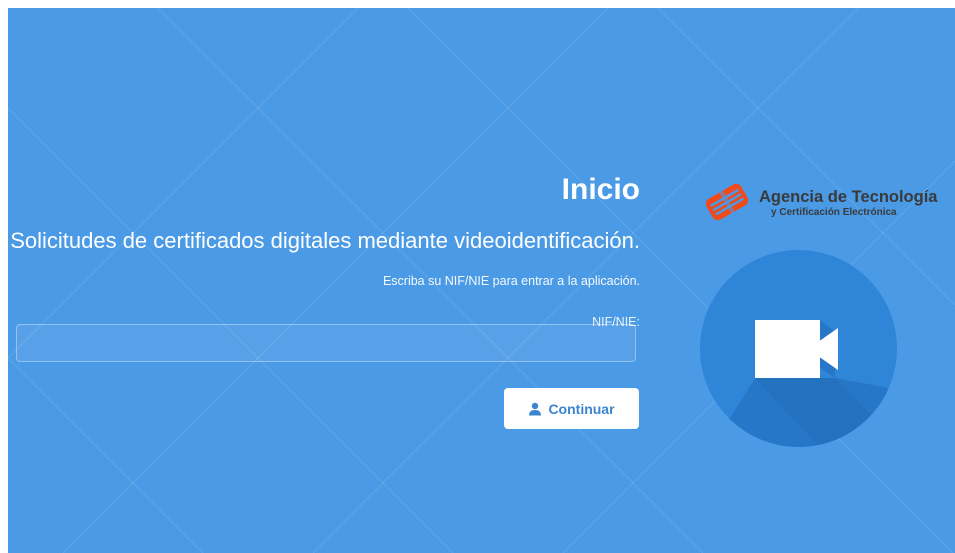 Image resolution: width=955 pixels, height=553 pixels. What do you see at coordinates (798, 348) in the screenshot?
I see `video-camera-icon` at bounding box center [798, 348].